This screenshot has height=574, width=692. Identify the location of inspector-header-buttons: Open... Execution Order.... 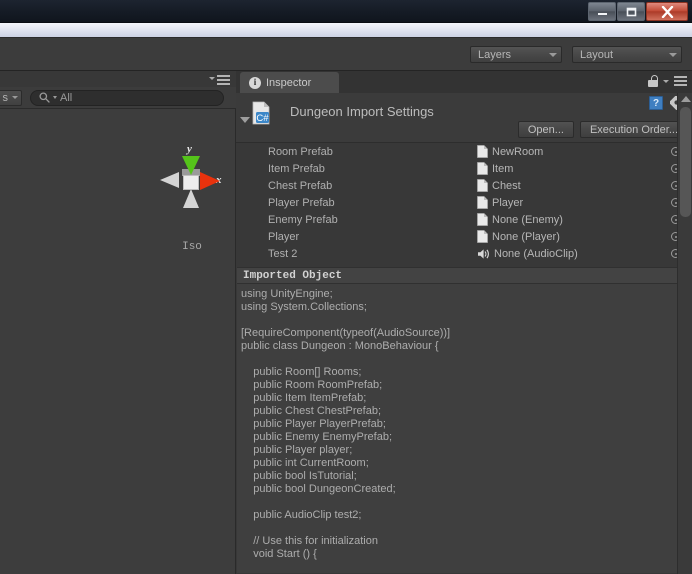
(602, 129).